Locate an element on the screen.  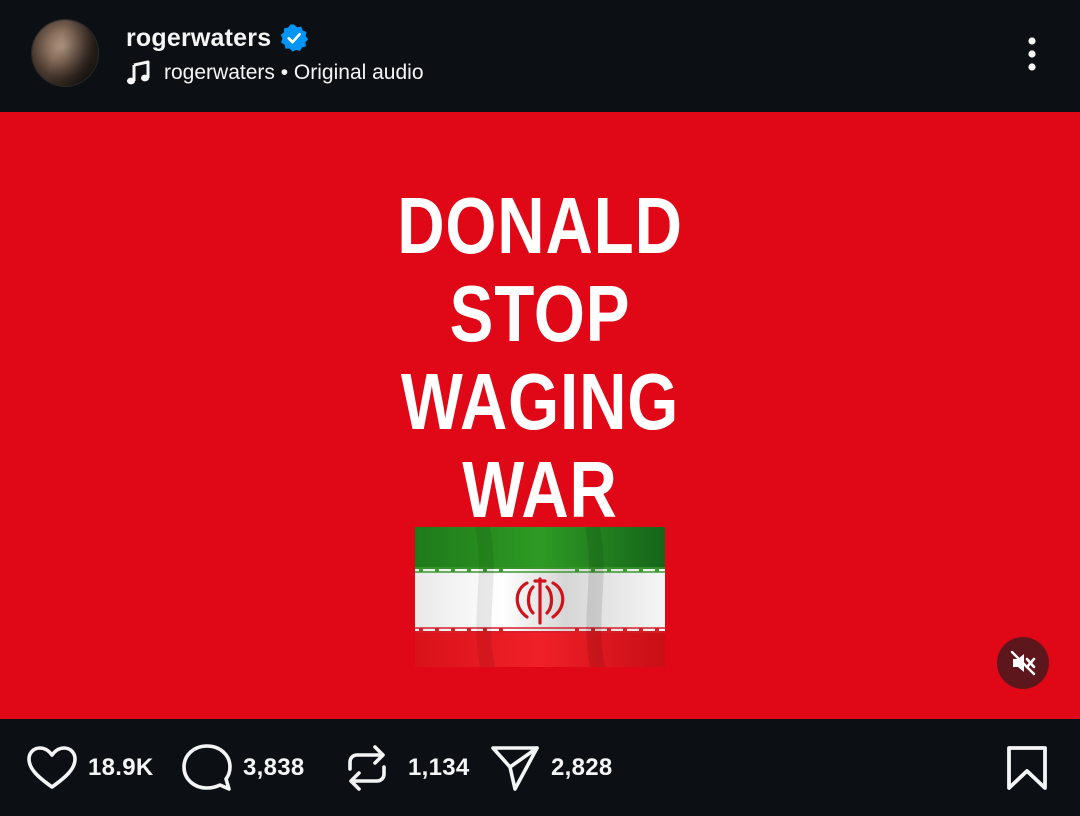
avatar-shading is located at coordinates (65, 53).